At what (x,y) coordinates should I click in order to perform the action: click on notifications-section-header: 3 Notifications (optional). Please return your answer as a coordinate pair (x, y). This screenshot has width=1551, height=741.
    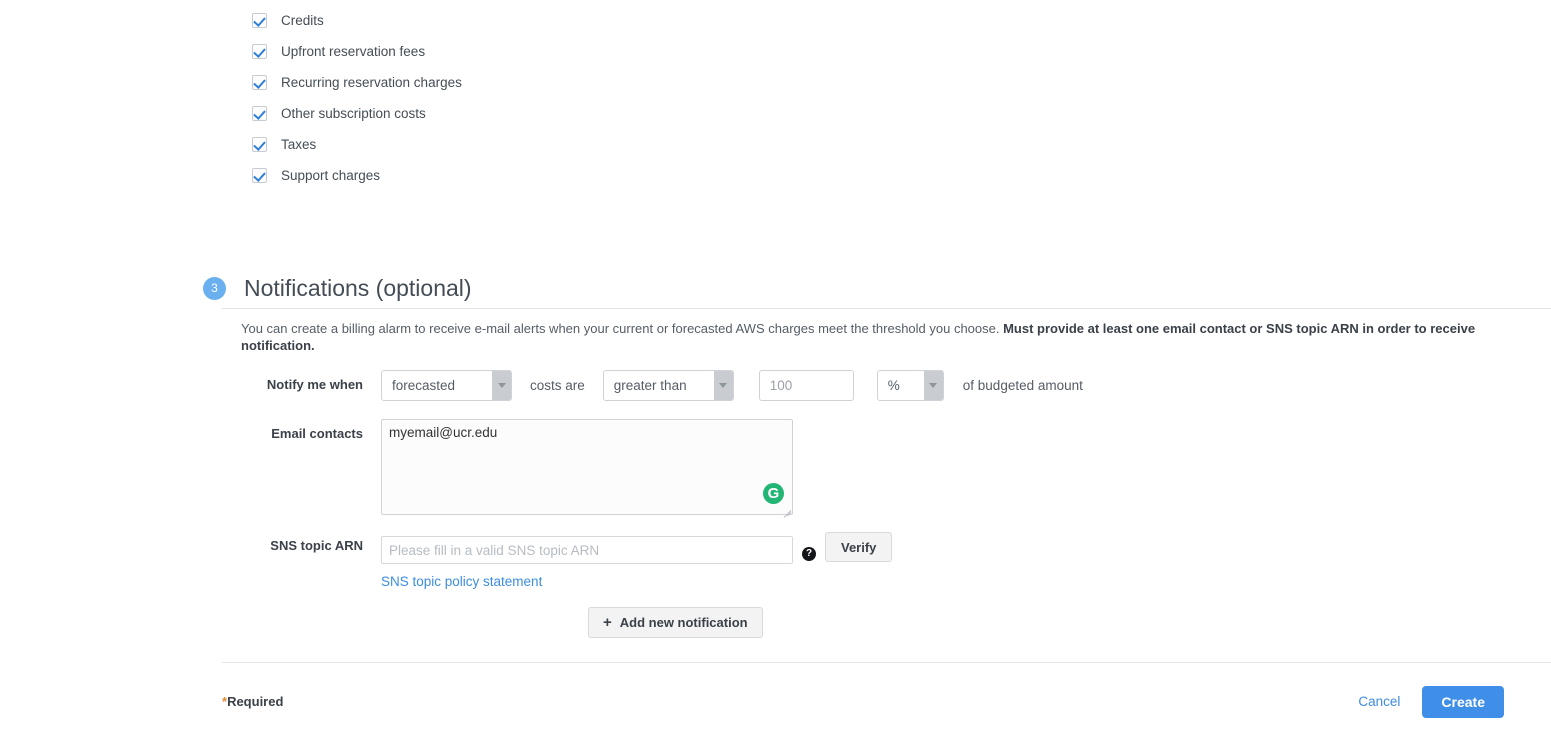
    Looking at the image, I should click on (775, 288).